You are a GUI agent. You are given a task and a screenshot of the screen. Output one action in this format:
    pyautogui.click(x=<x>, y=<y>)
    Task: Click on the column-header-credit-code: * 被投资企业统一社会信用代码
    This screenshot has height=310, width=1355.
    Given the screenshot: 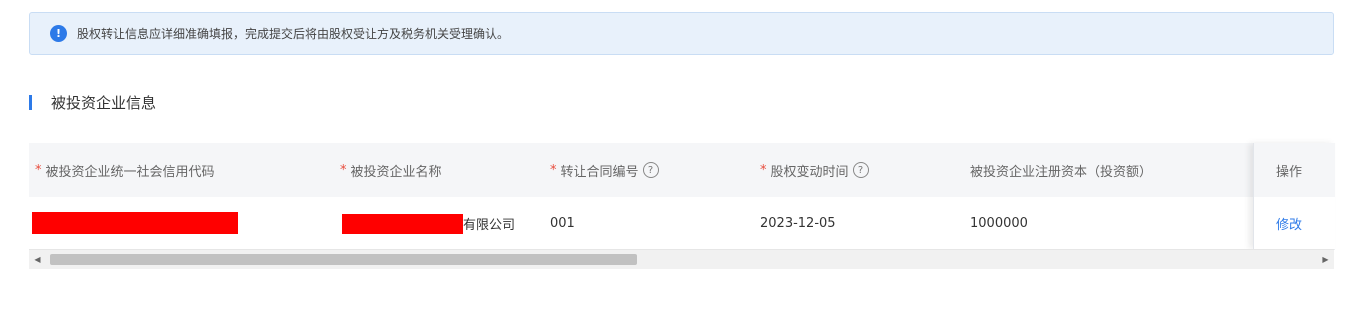 What is the action you would take?
    pyautogui.click(x=125, y=170)
    